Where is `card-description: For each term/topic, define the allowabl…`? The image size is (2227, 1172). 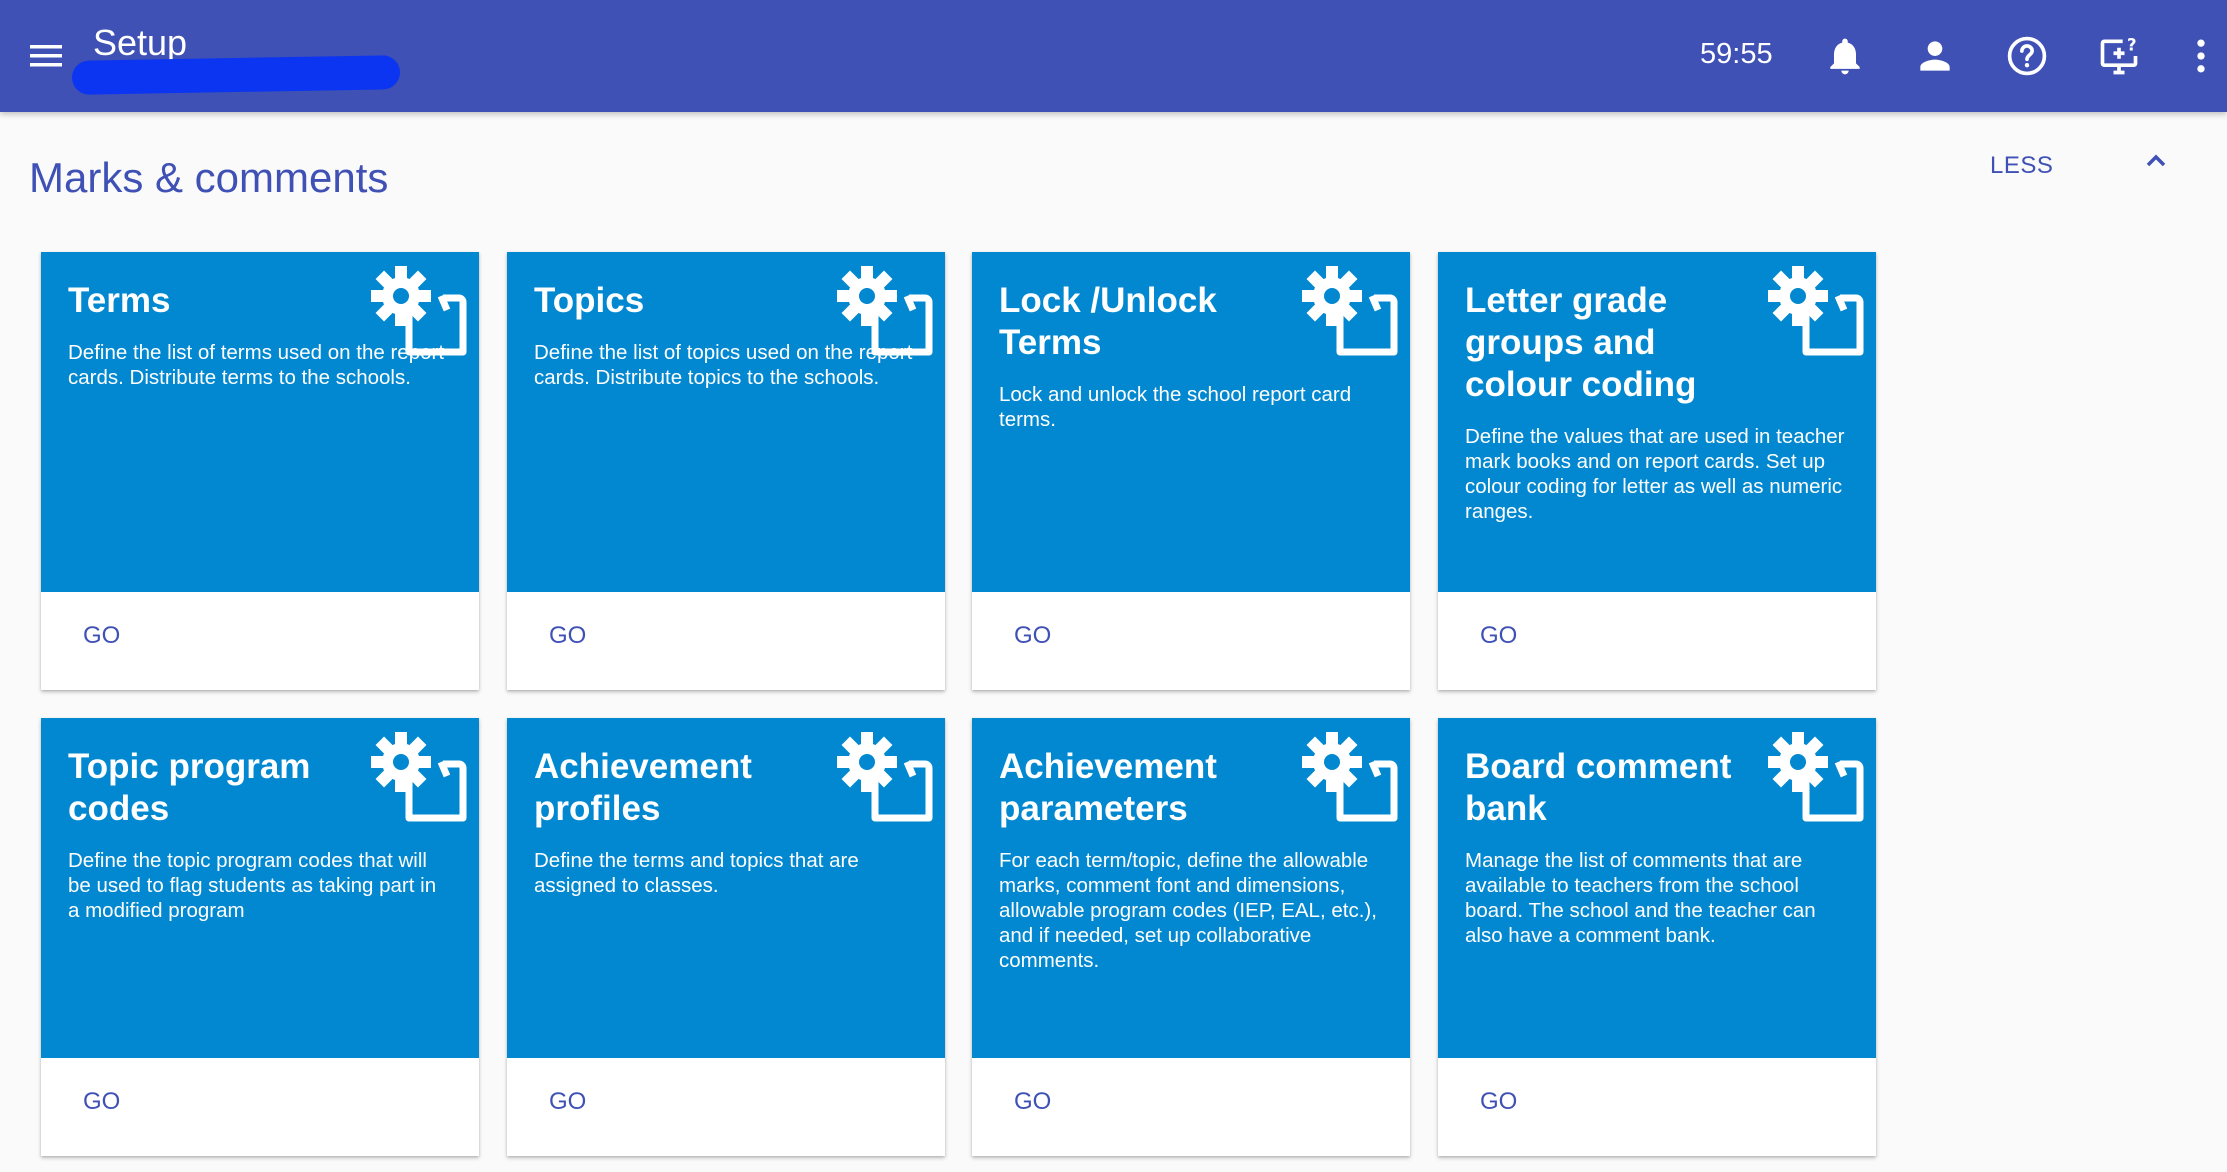 card-description: For each term/topic, define the allowabl… is located at coordinates (1188, 910).